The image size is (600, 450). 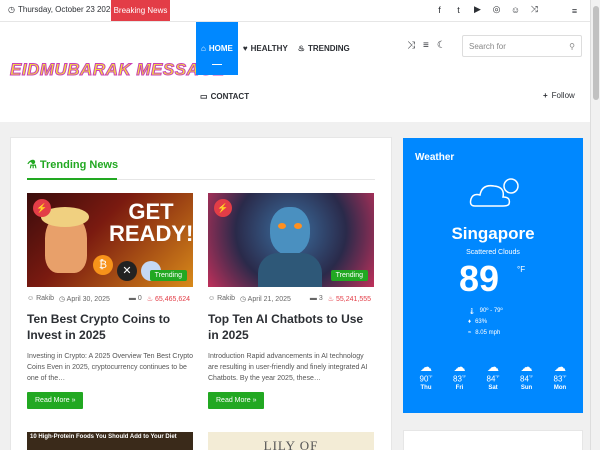 I want to click on user-icon: ☺, so click(x=515, y=9).